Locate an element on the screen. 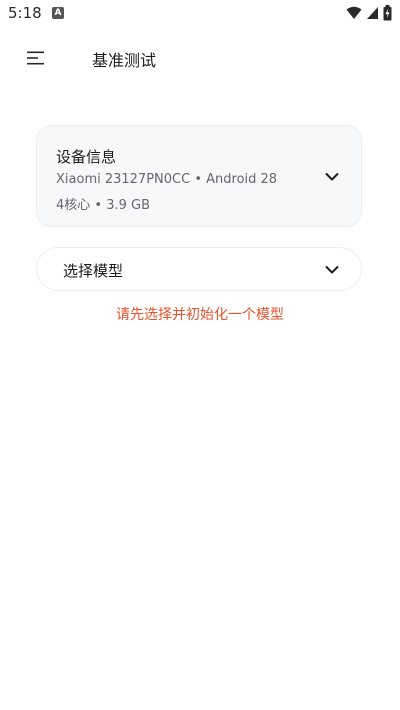 The height and width of the screenshot is (710, 400). menu-button is located at coordinates (36, 58).